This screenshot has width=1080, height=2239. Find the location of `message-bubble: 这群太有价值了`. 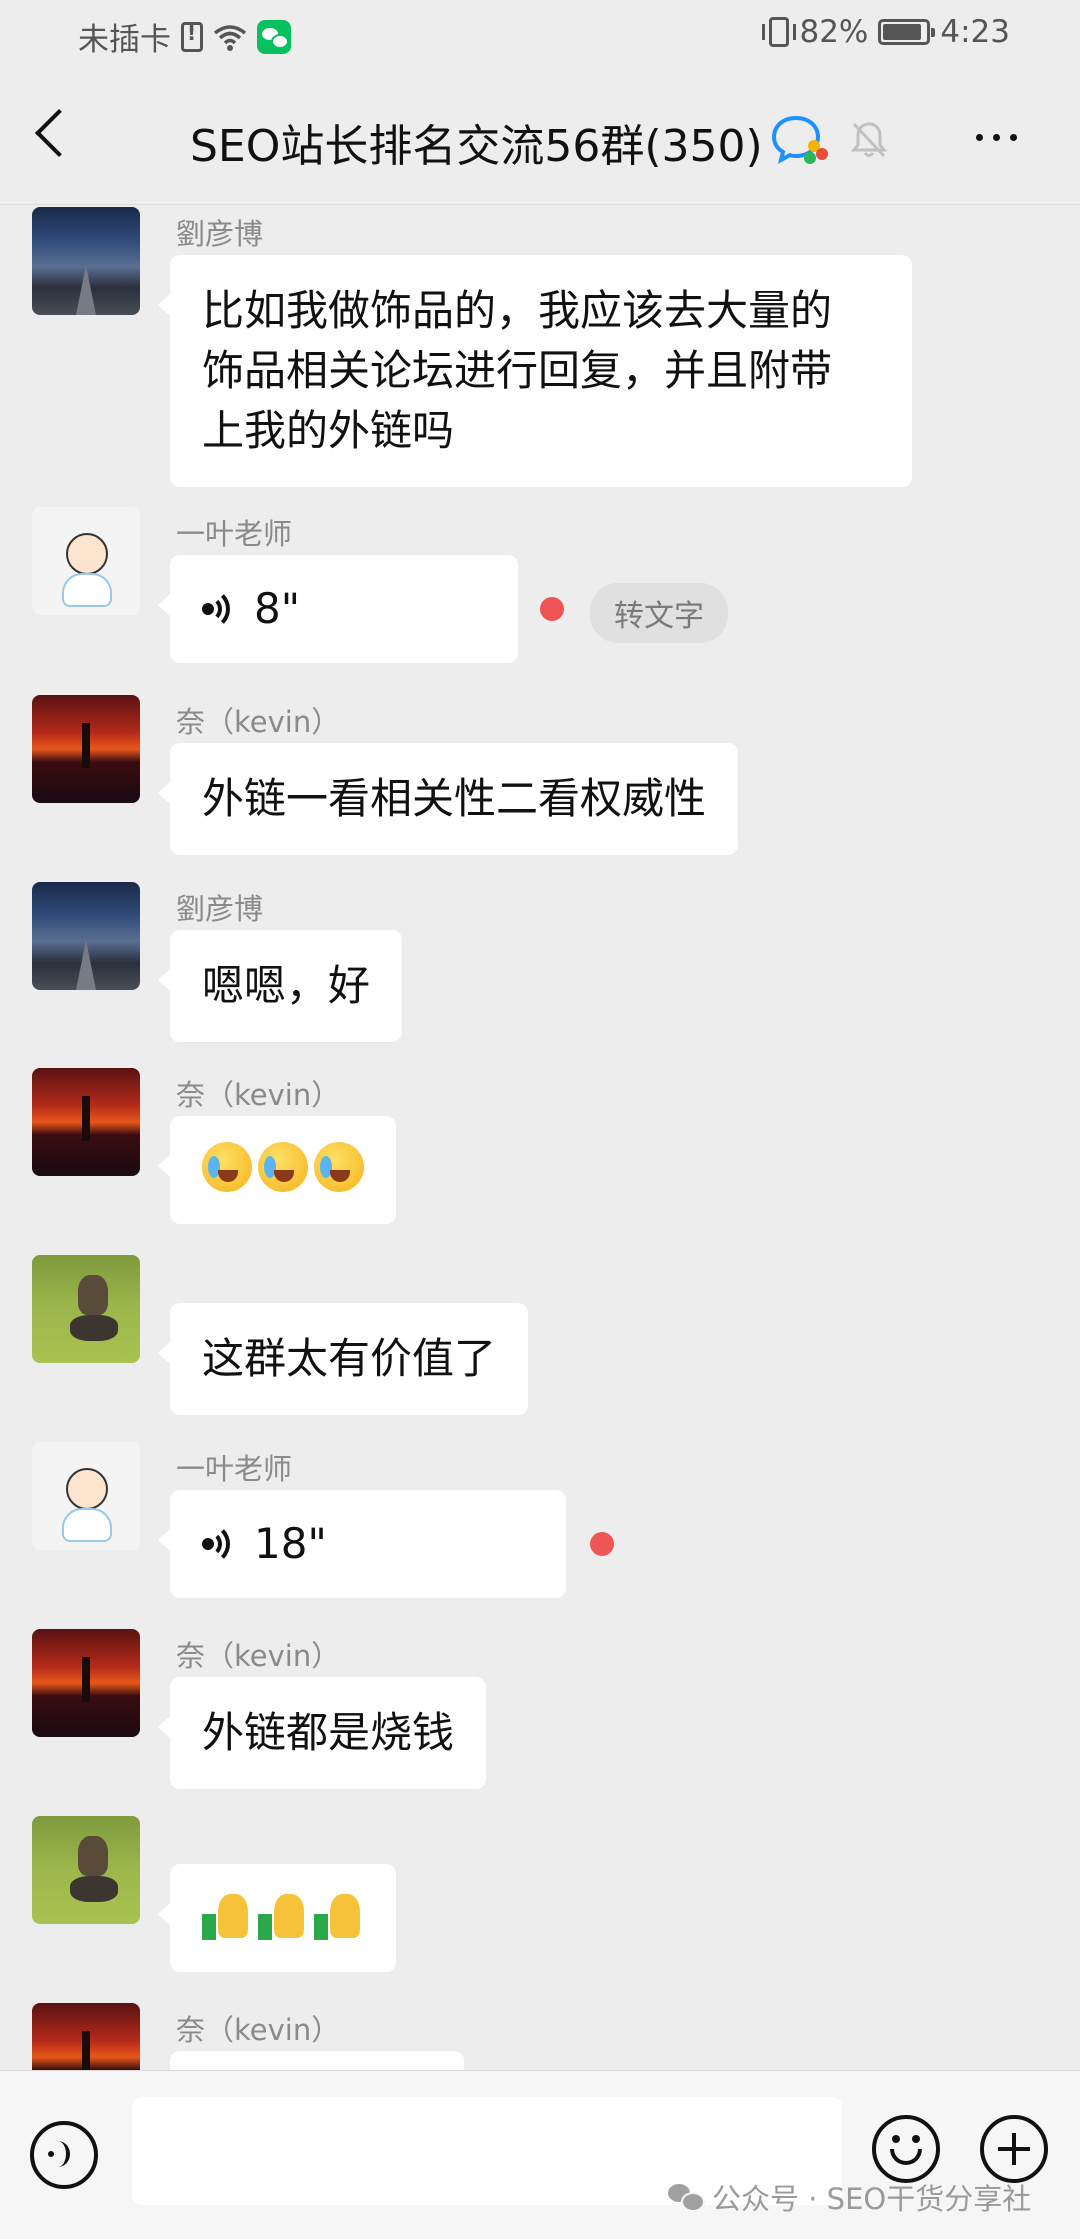

message-bubble: 这群太有价值了 is located at coordinates (343, 1359).